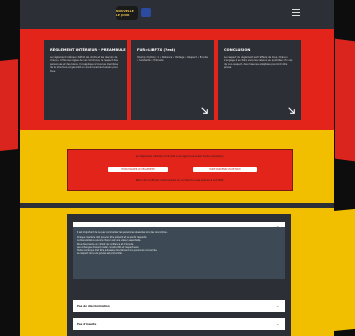 Image resolution: width=355 pixels, height=336 pixels. What do you see at coordinates (87, 324) in the screenshot?
I see `faq-item-label: Pas d'insulte` at bounding box center [87, 324].